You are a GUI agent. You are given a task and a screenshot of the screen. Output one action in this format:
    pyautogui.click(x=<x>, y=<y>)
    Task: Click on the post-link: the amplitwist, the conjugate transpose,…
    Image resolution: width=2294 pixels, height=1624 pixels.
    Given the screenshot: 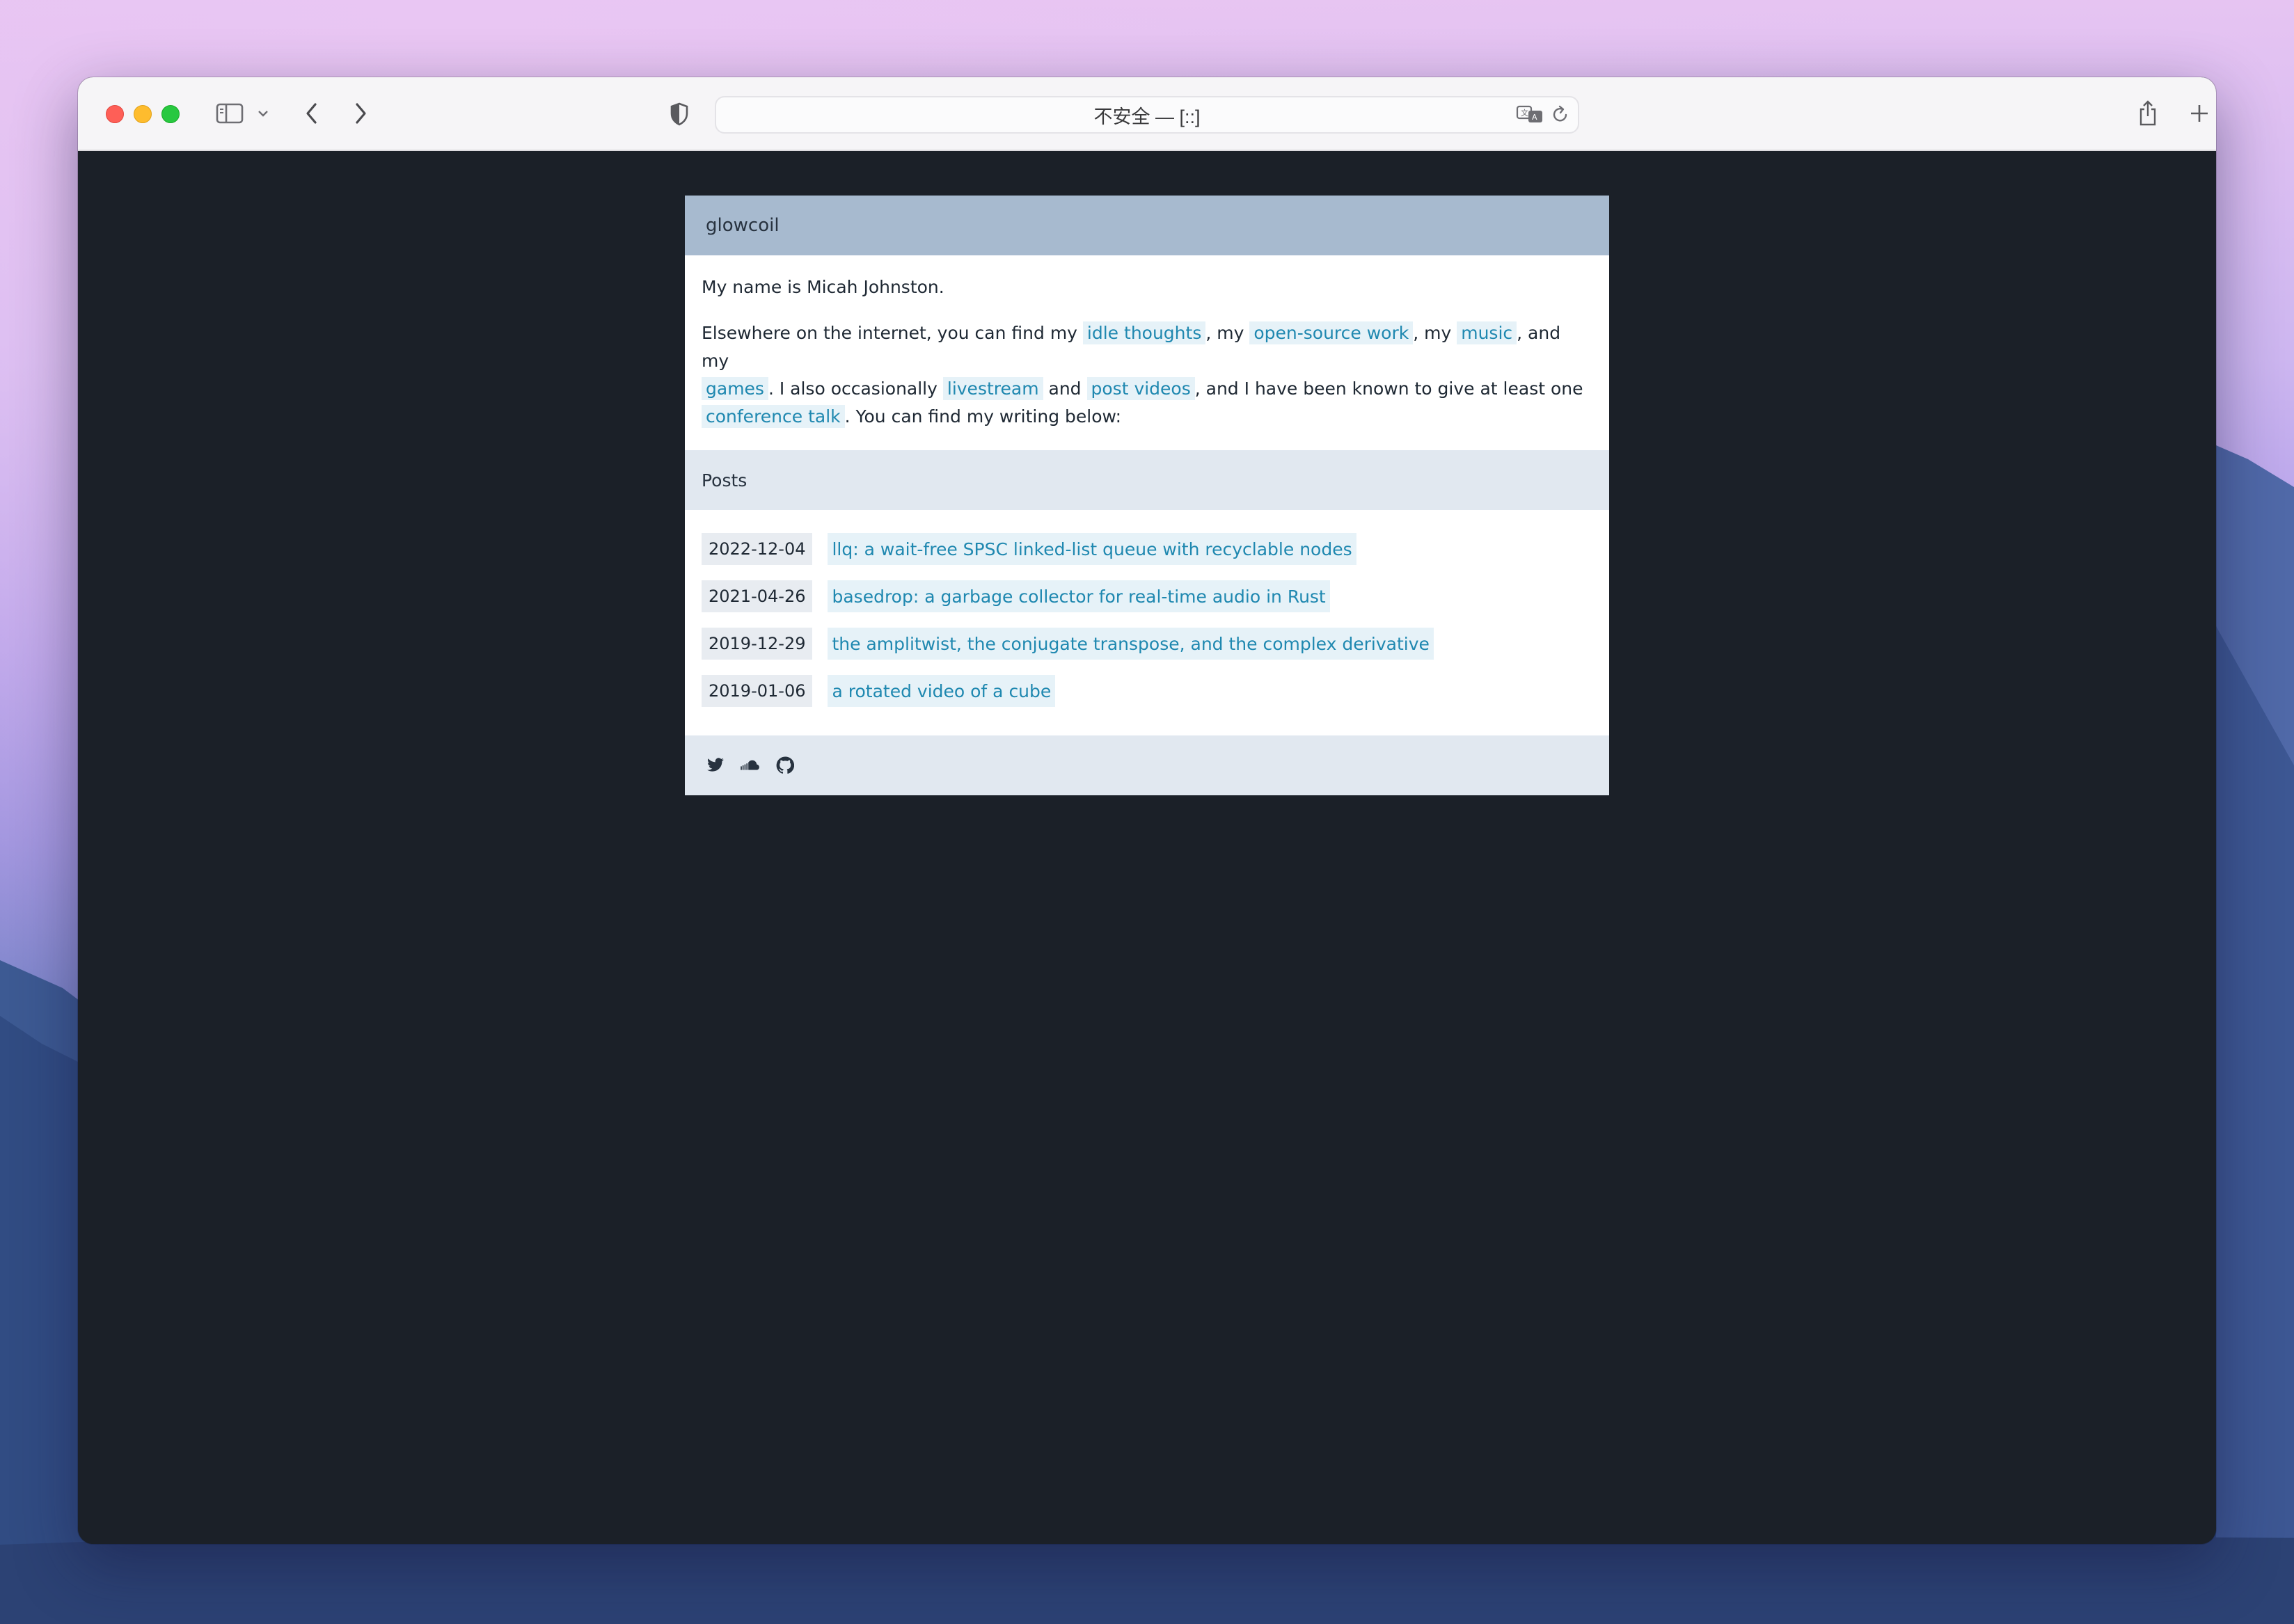 What is the action you would take?
    pyautogui.click(x=1131, y=644)
    